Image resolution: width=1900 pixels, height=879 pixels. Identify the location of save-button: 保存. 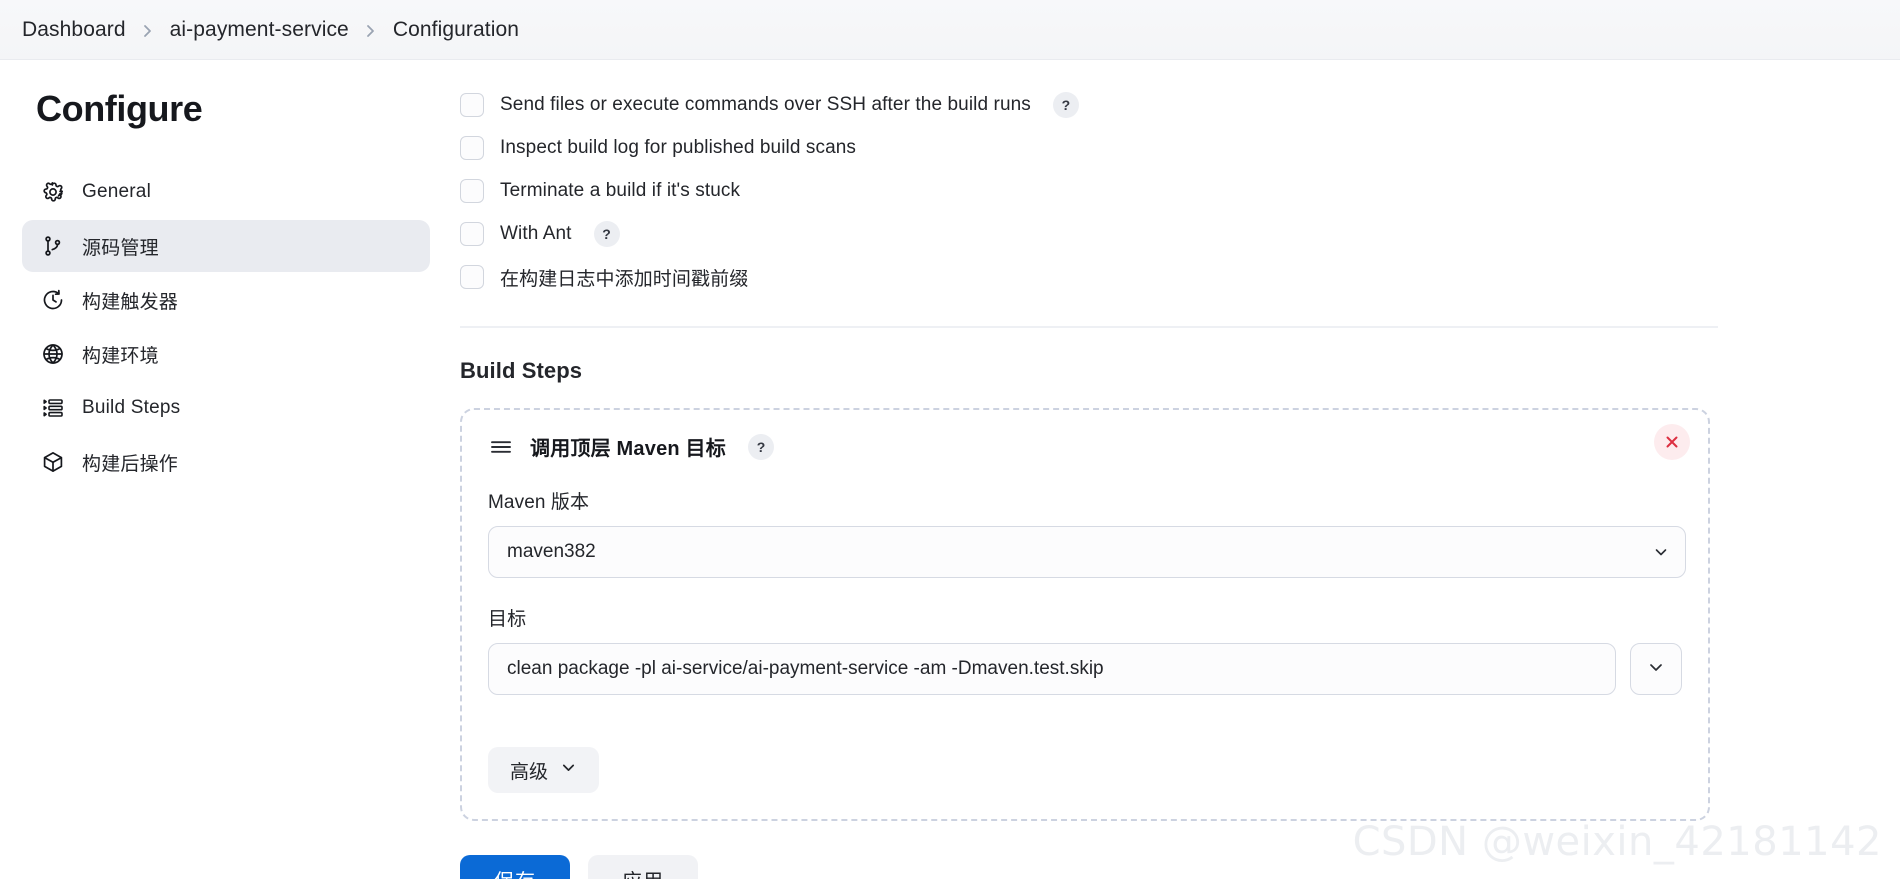
(515, 867).